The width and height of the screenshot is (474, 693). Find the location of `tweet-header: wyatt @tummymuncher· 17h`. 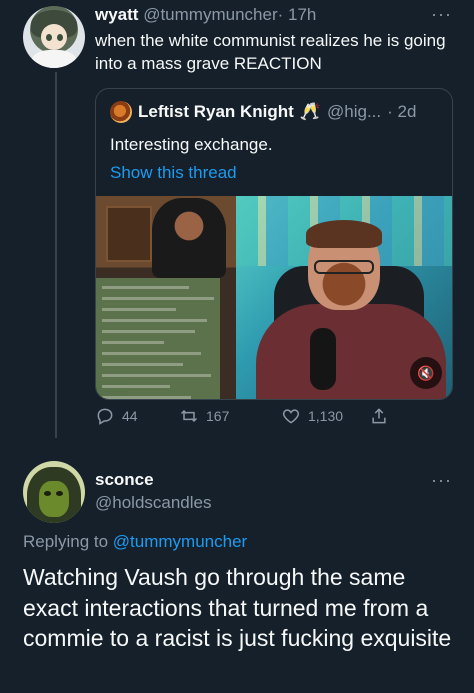

tweet-header: wyatt @tummymuncher· 17h is located at coordinates (205, 15).